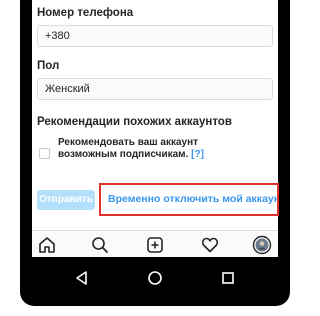 This screenshot has width=320, height=316. Describe the element at coordinates (197, 154) in the screenshot. I see `help-link: [?]` at that location.